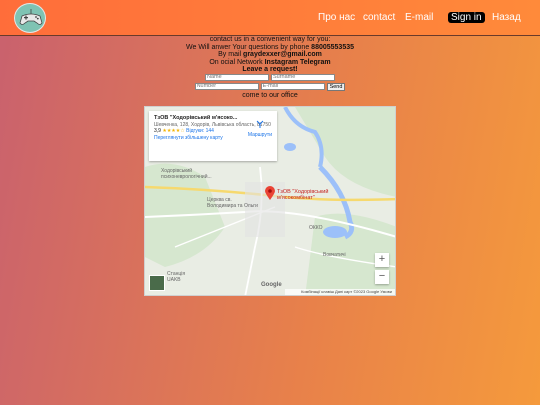  What do you see at coordinates (292, 86) in the screenshot?
I see `email-input` at bounding box center [292, 86].